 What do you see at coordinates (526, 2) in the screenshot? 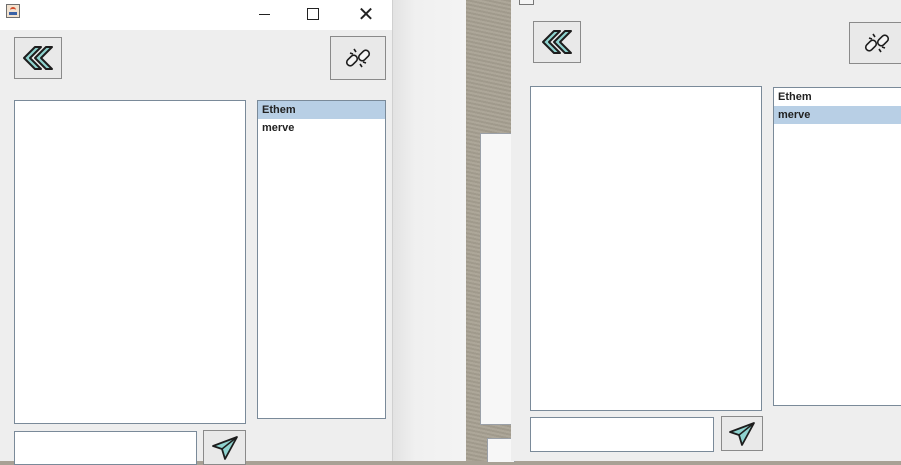
I see `window-edge-icon` at bounding box center [526, 2].